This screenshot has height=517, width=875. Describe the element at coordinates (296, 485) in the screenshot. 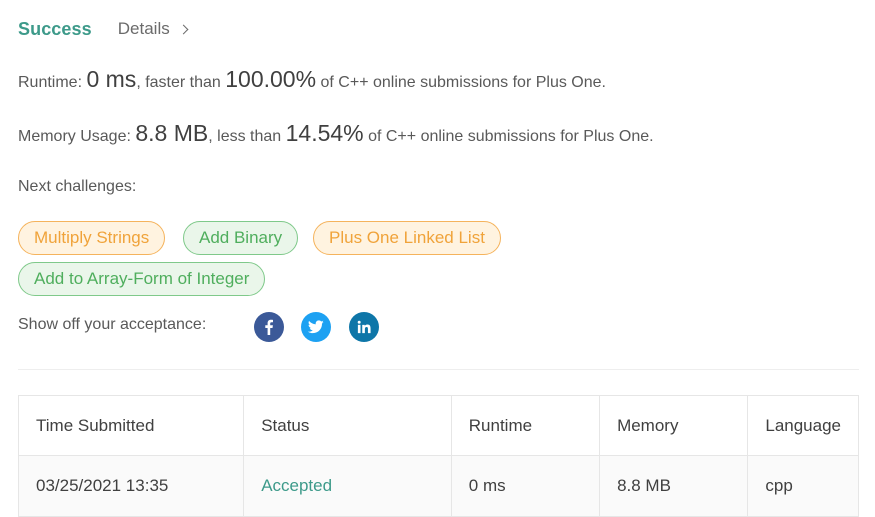

I see `accepted-status-link: Accepted` at that location.